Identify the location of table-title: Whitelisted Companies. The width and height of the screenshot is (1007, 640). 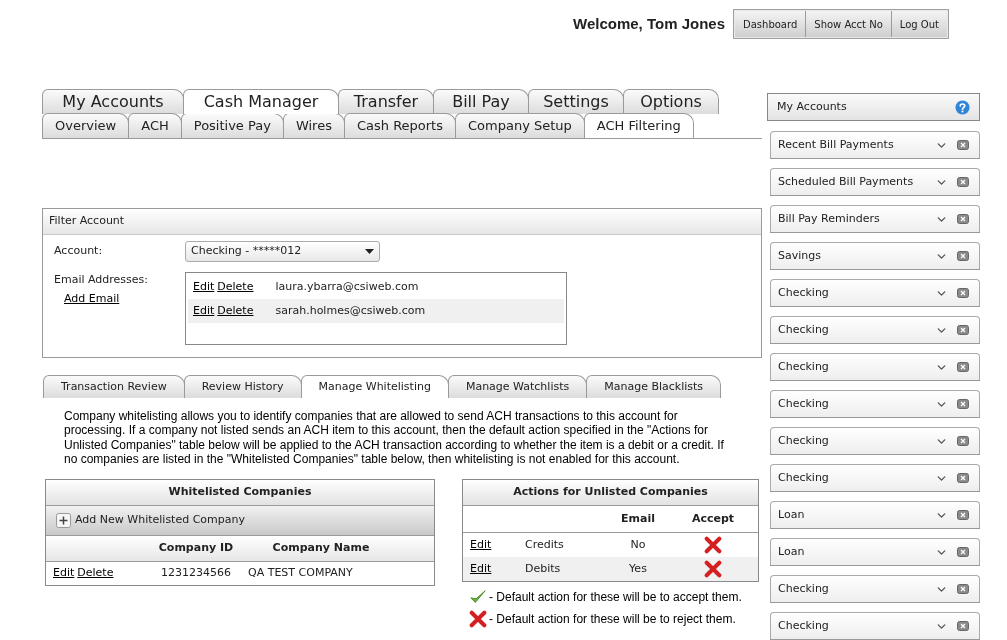
(240, 493).